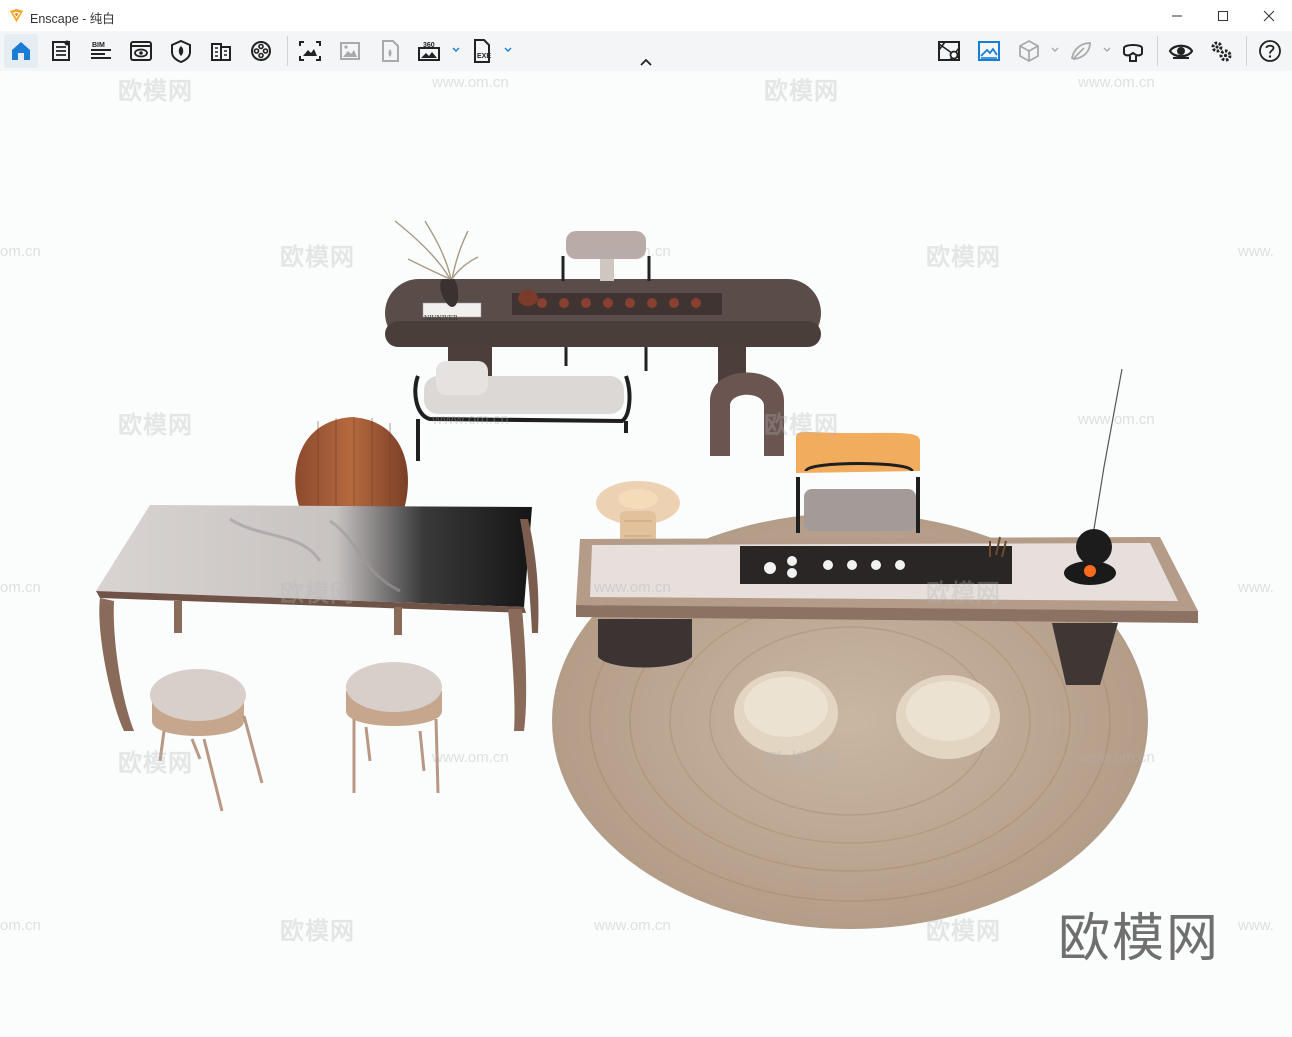 This screenshot has height=1037, width=1292. I want to click on screenshot-button, so click(310, 51).